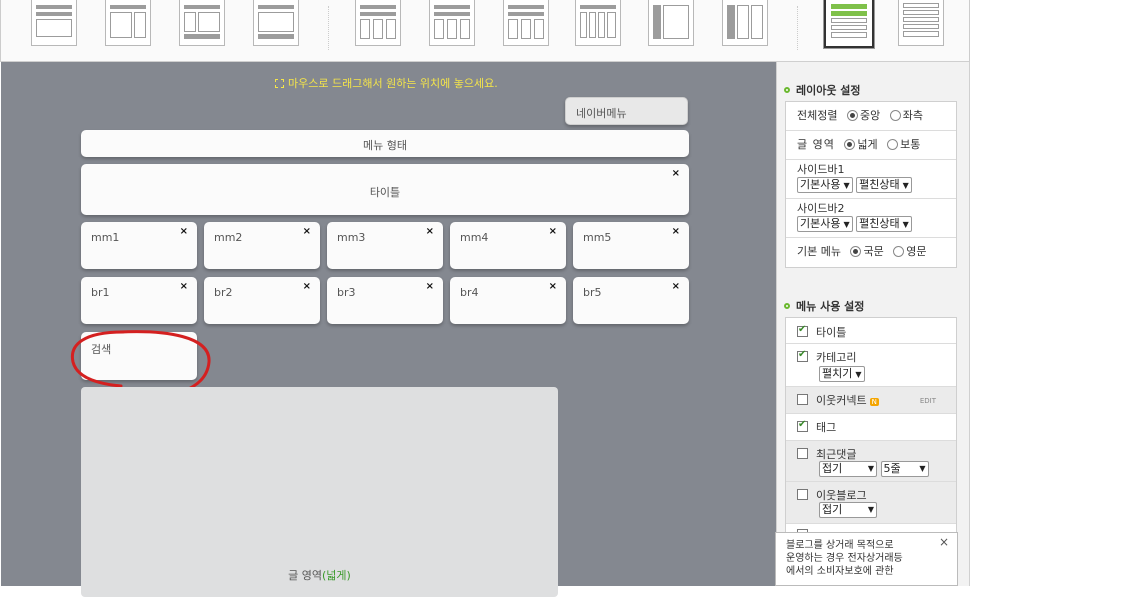 The image size is (1139, 597). Describe the element at coordinates (856, 251) in the screenshot. I see `menu-korean-radio` at that location.